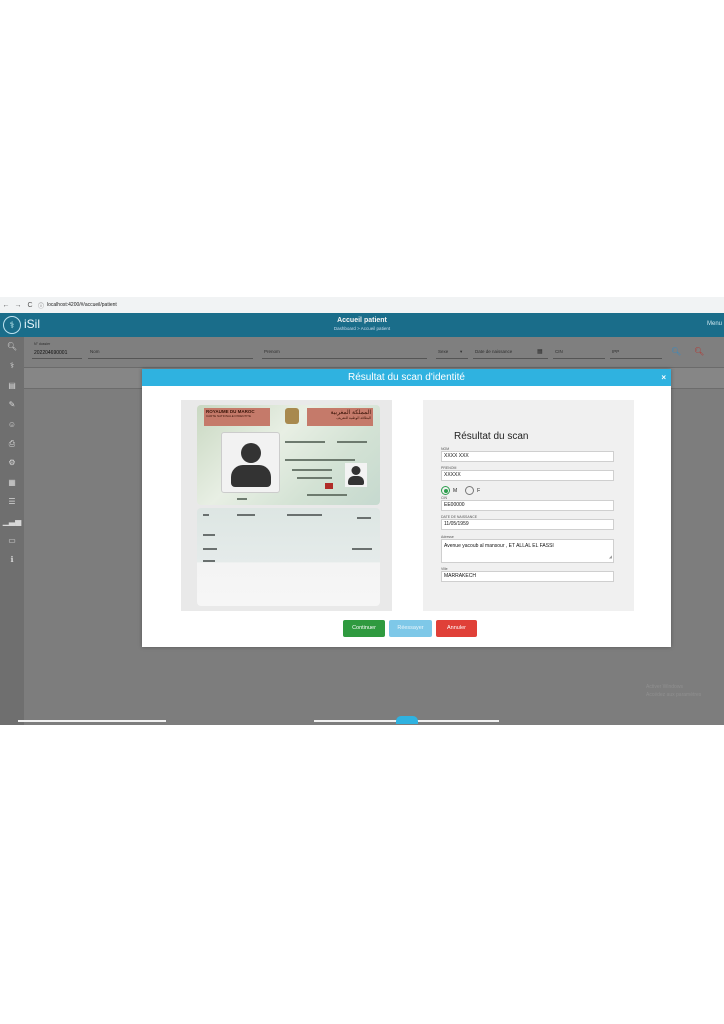 Image resolution: width=724 pixels, height=1024 pixels. I want to click on ipp-placeholder: IPP, so click(616, 351).